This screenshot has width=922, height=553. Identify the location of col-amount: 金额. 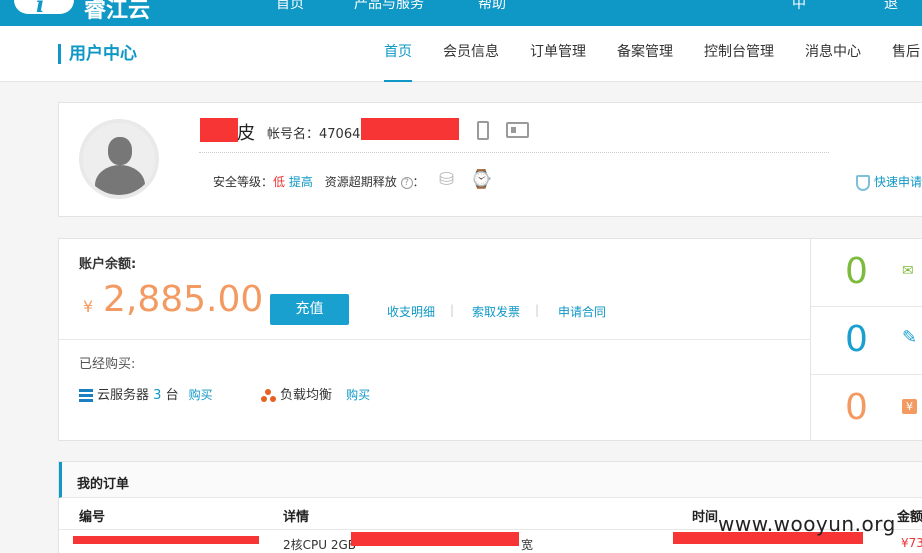
(909, 517).